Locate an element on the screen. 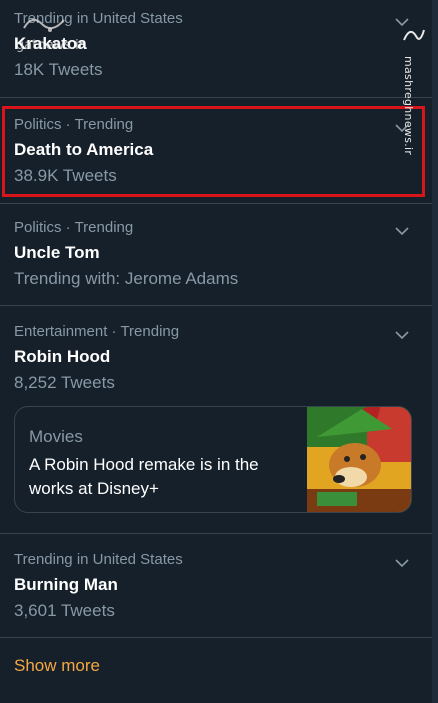  trend-name: Burning Man is located at coordinates (66, 584).